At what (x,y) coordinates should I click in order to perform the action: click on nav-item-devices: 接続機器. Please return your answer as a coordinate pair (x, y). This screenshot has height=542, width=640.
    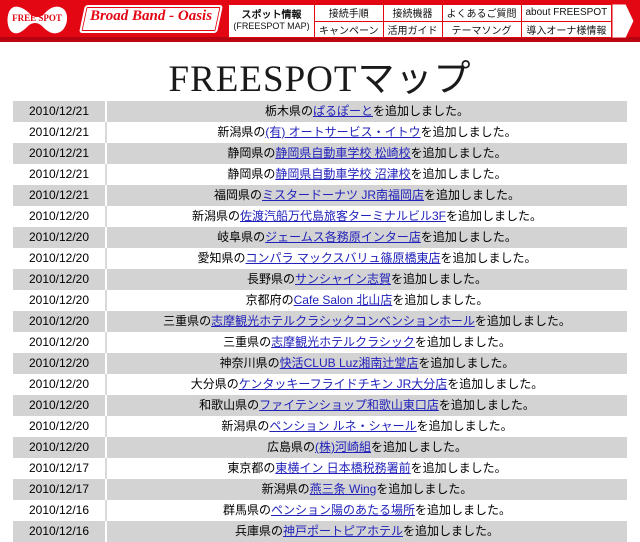
    Looking at the image, I should click on (412, 13).